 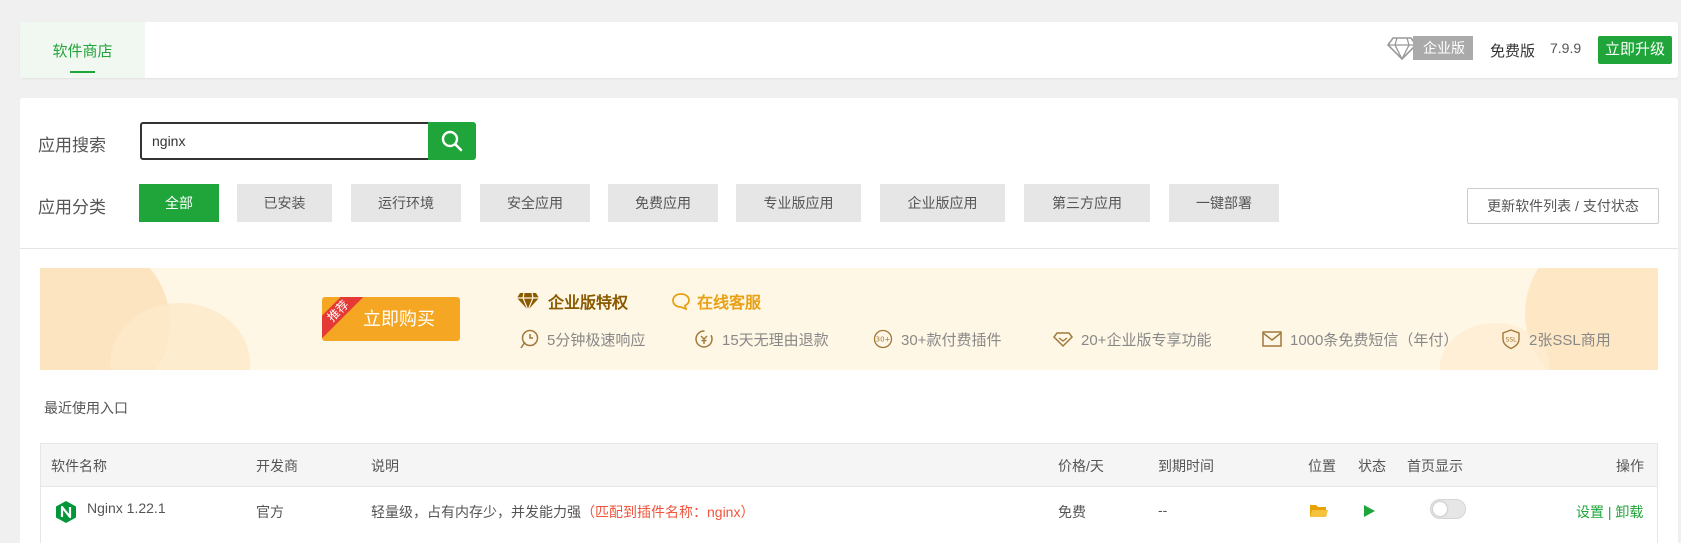 What do you see at coordinates (1635, 50) in the screenshot?
I see `upgrade-button: 立即升级` at bounding box center [1635, 50].